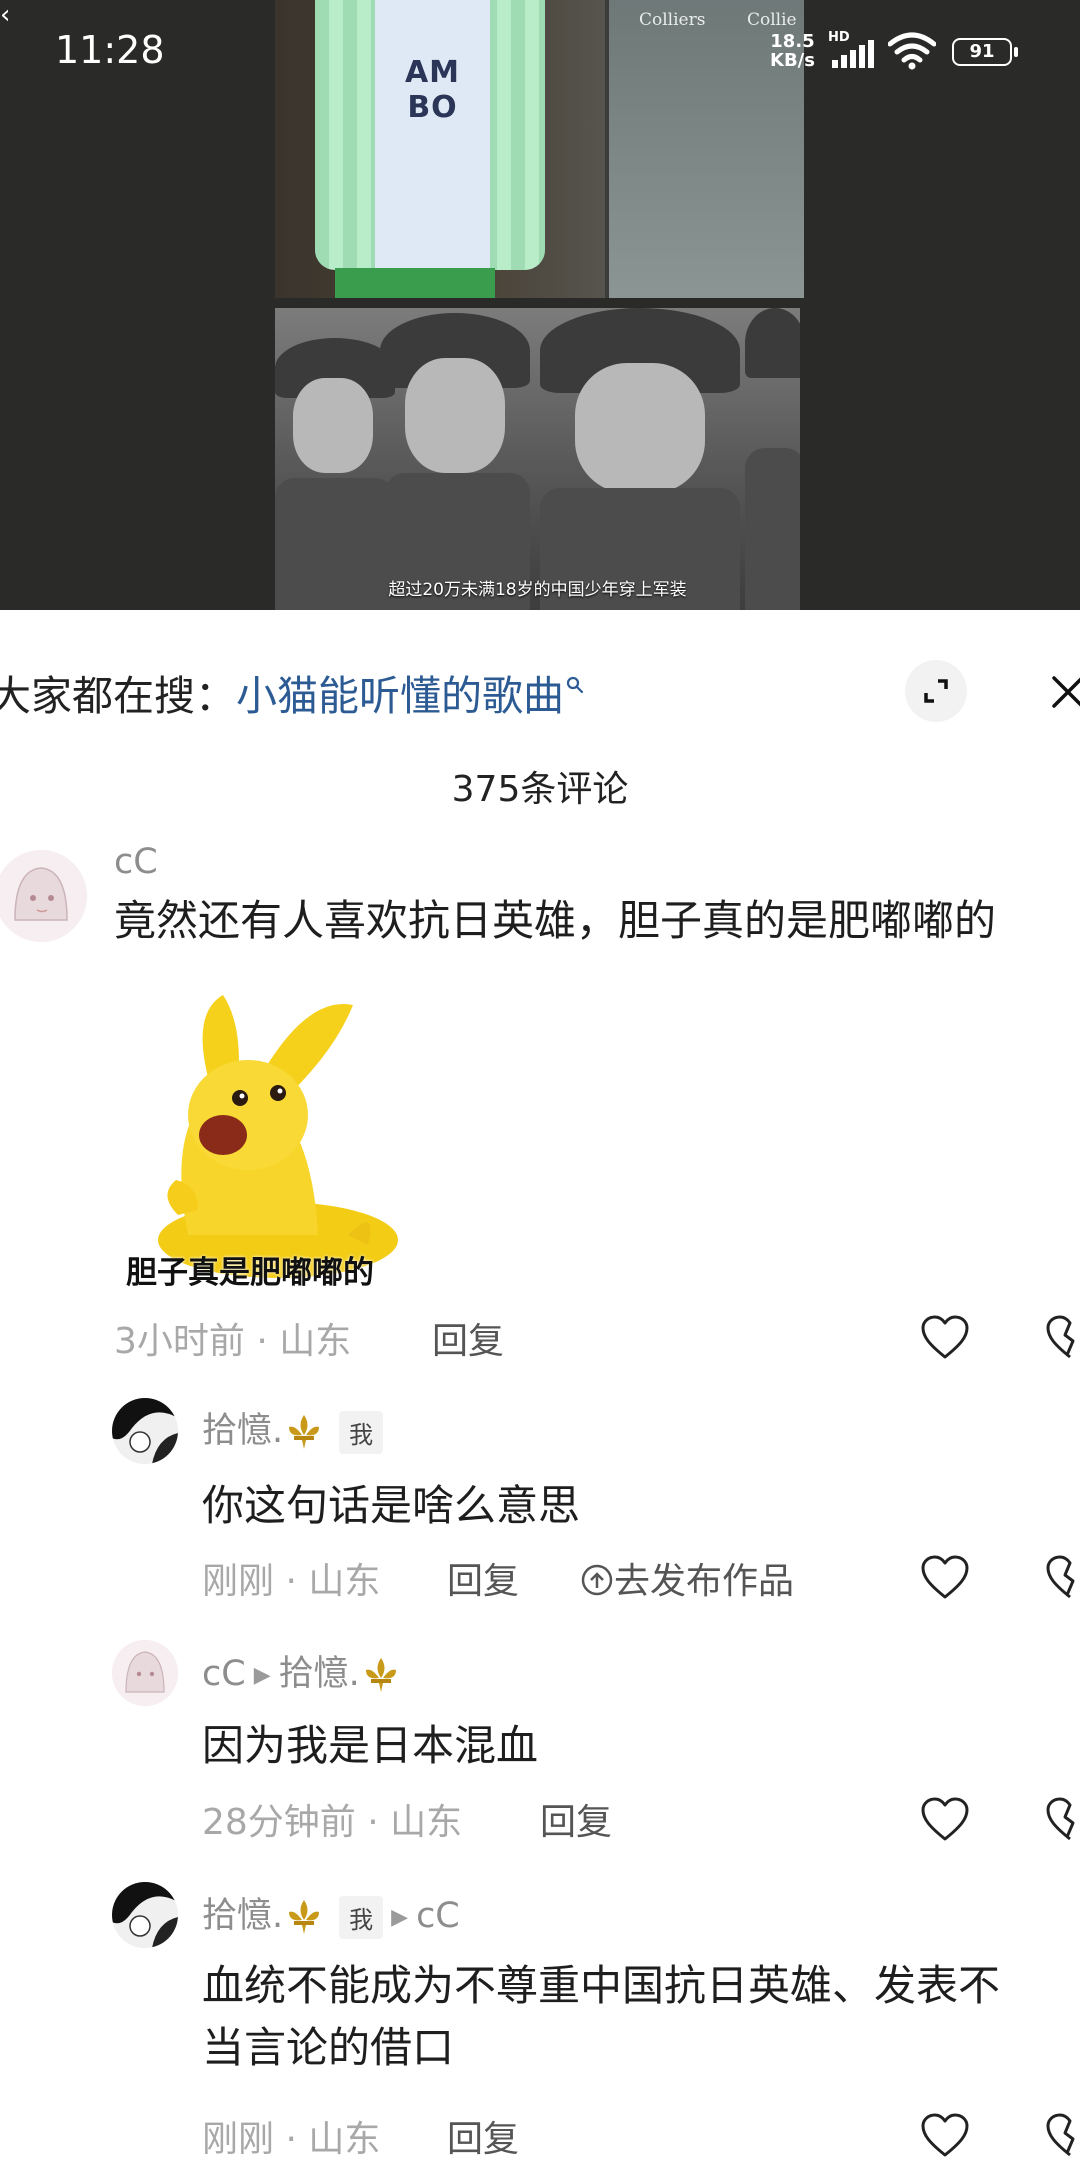 The image size is (1080, 2162). I want to click on close-icon, so click(1059, 692).